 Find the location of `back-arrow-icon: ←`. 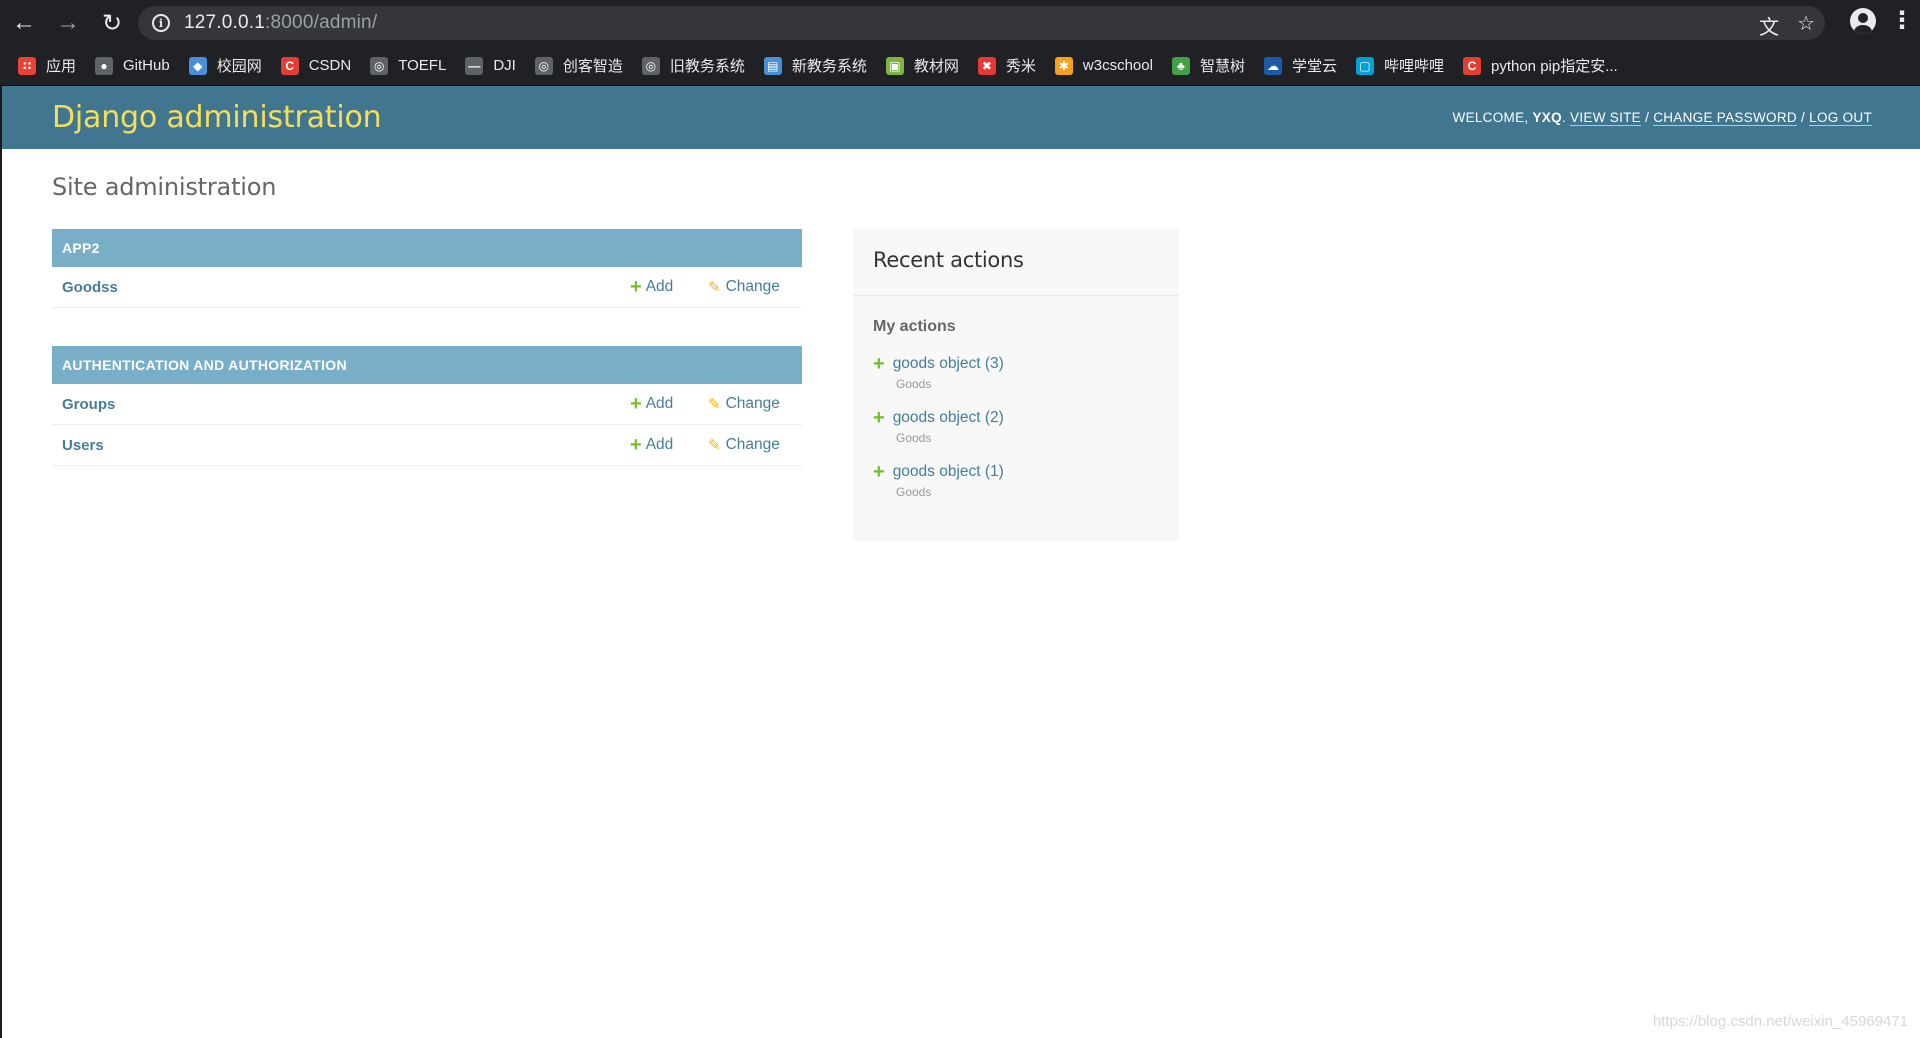

back-arrow-icon: ← is located at coordinates (24, 23).